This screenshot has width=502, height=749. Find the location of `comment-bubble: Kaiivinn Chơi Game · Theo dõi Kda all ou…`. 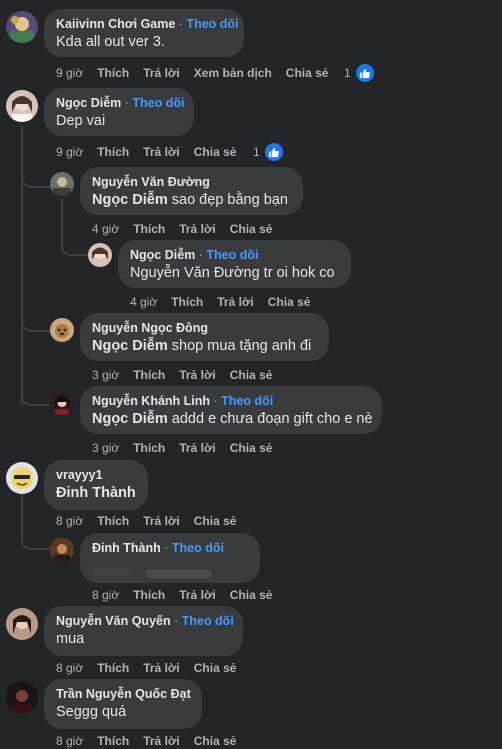

comment-bubble: Kaiivinn Chơi Game · Theo dõi Kda all ou… is located at coordinates (144, 33).